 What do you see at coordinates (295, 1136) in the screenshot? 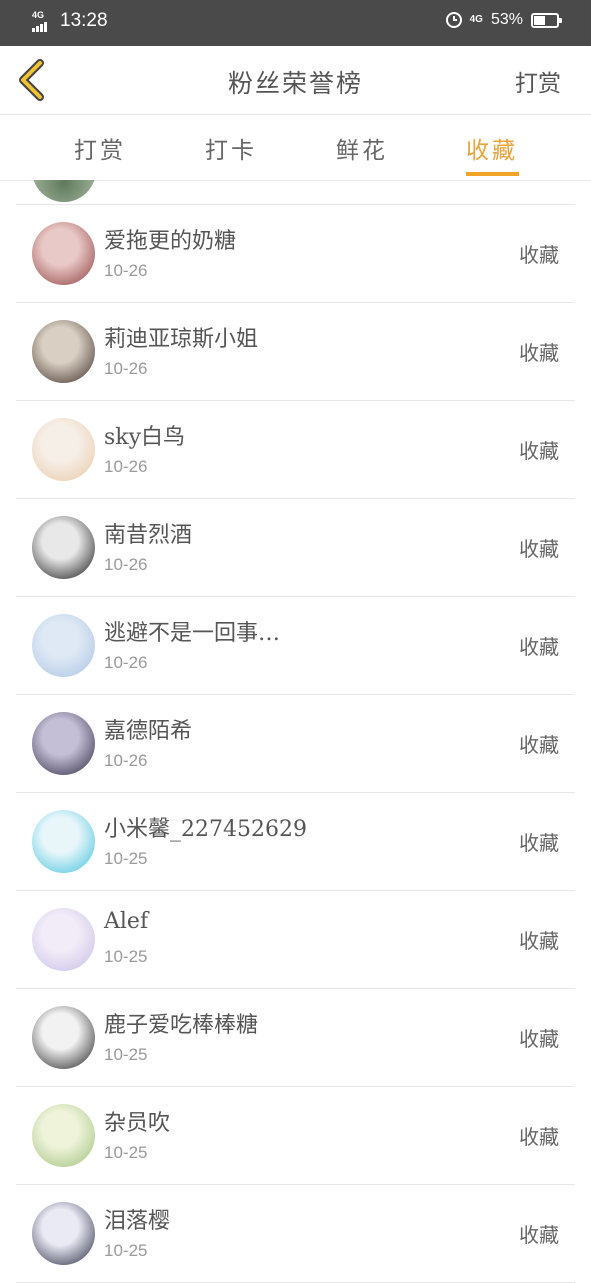
I see `list-item: 杂员吹 10-25 收藏` at bounding box center [295, 1136].